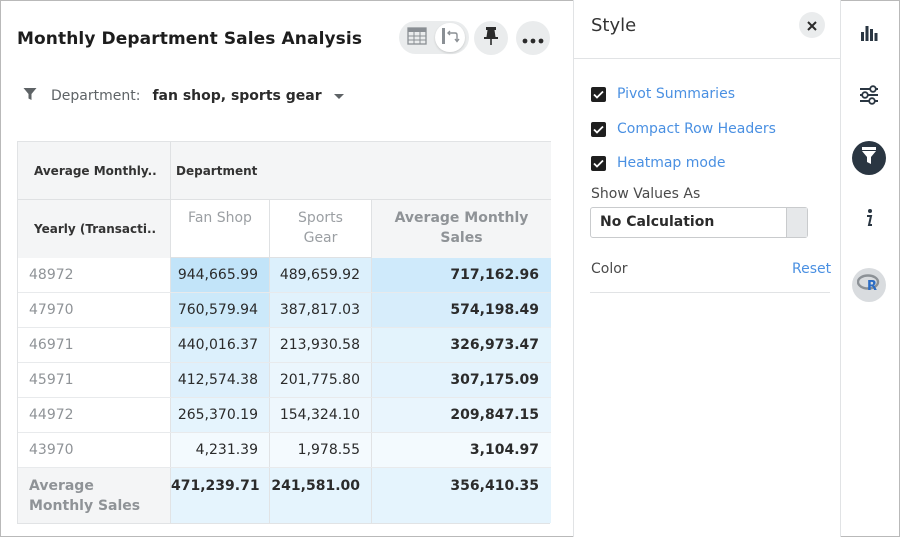 This screenshot has height=537, width=900. What do you see at coordinates (94, 310) in the screenshot?
I see `row-key-cell: 47970` at bounding box center [94, 310].